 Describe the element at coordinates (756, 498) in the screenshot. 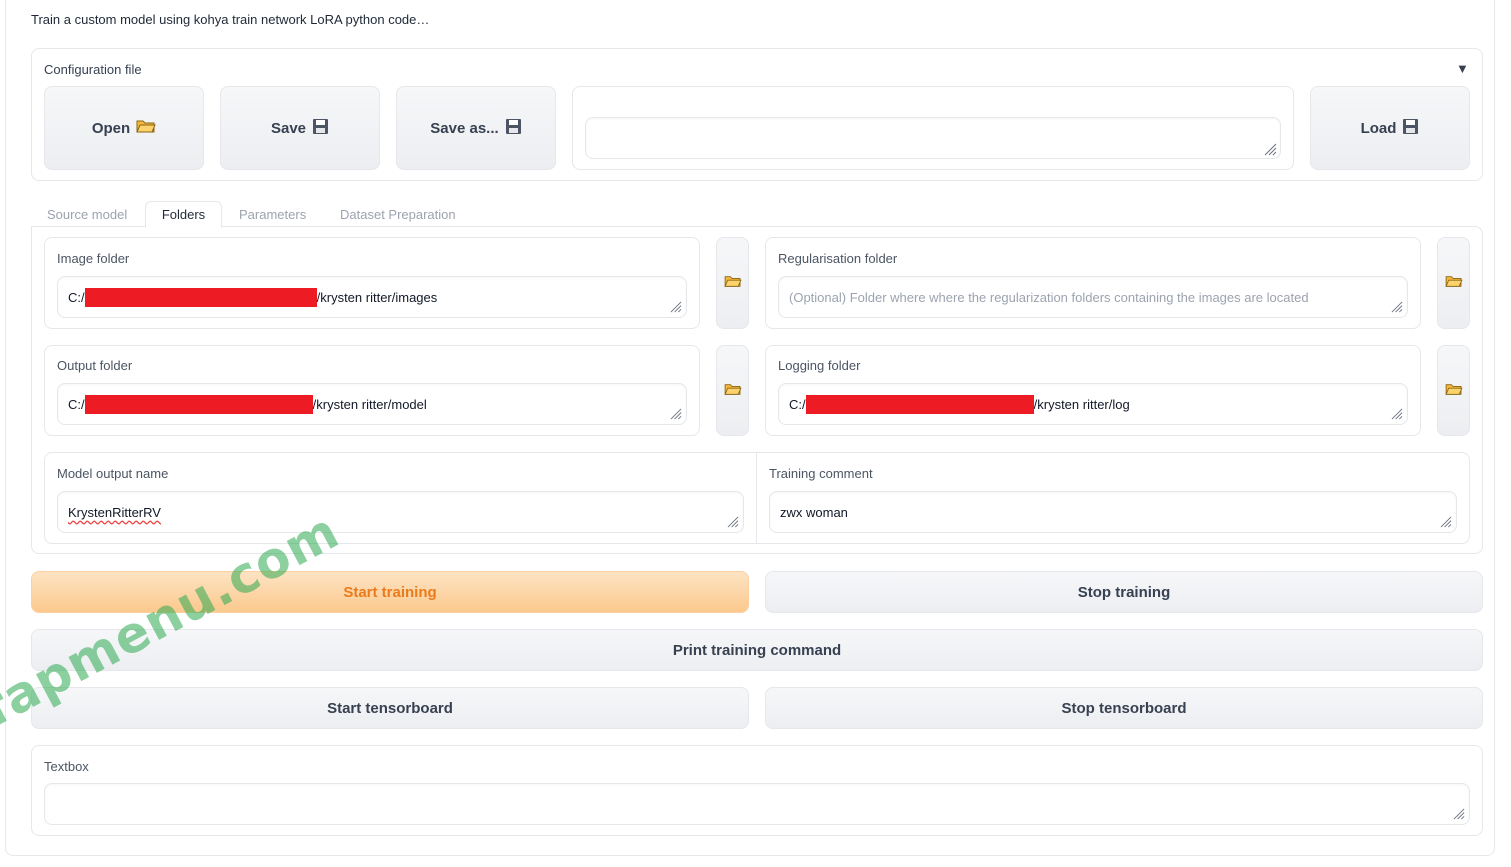

I see `group-divider` at that location.